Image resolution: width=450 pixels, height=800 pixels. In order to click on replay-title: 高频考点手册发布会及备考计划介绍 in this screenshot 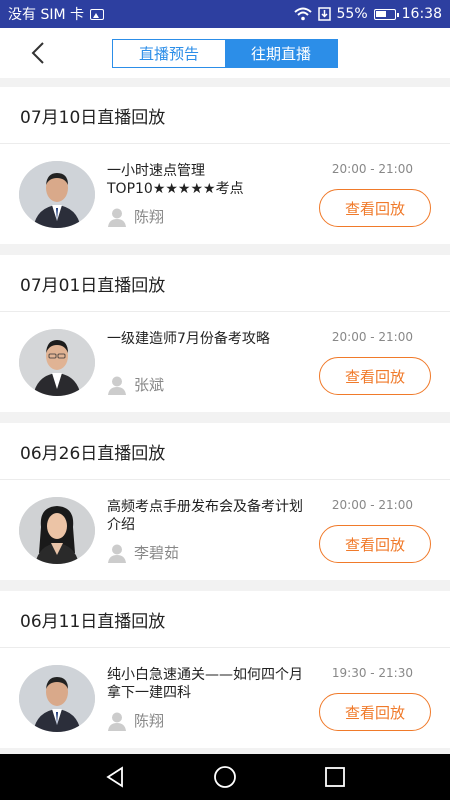, I will do `click(205, 516)`.